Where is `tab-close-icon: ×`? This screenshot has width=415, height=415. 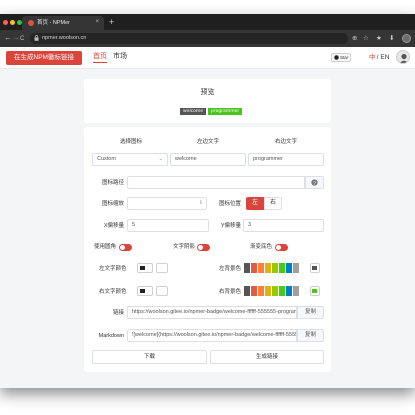 tab-close-icon: × is located at coordinates (97, 22).